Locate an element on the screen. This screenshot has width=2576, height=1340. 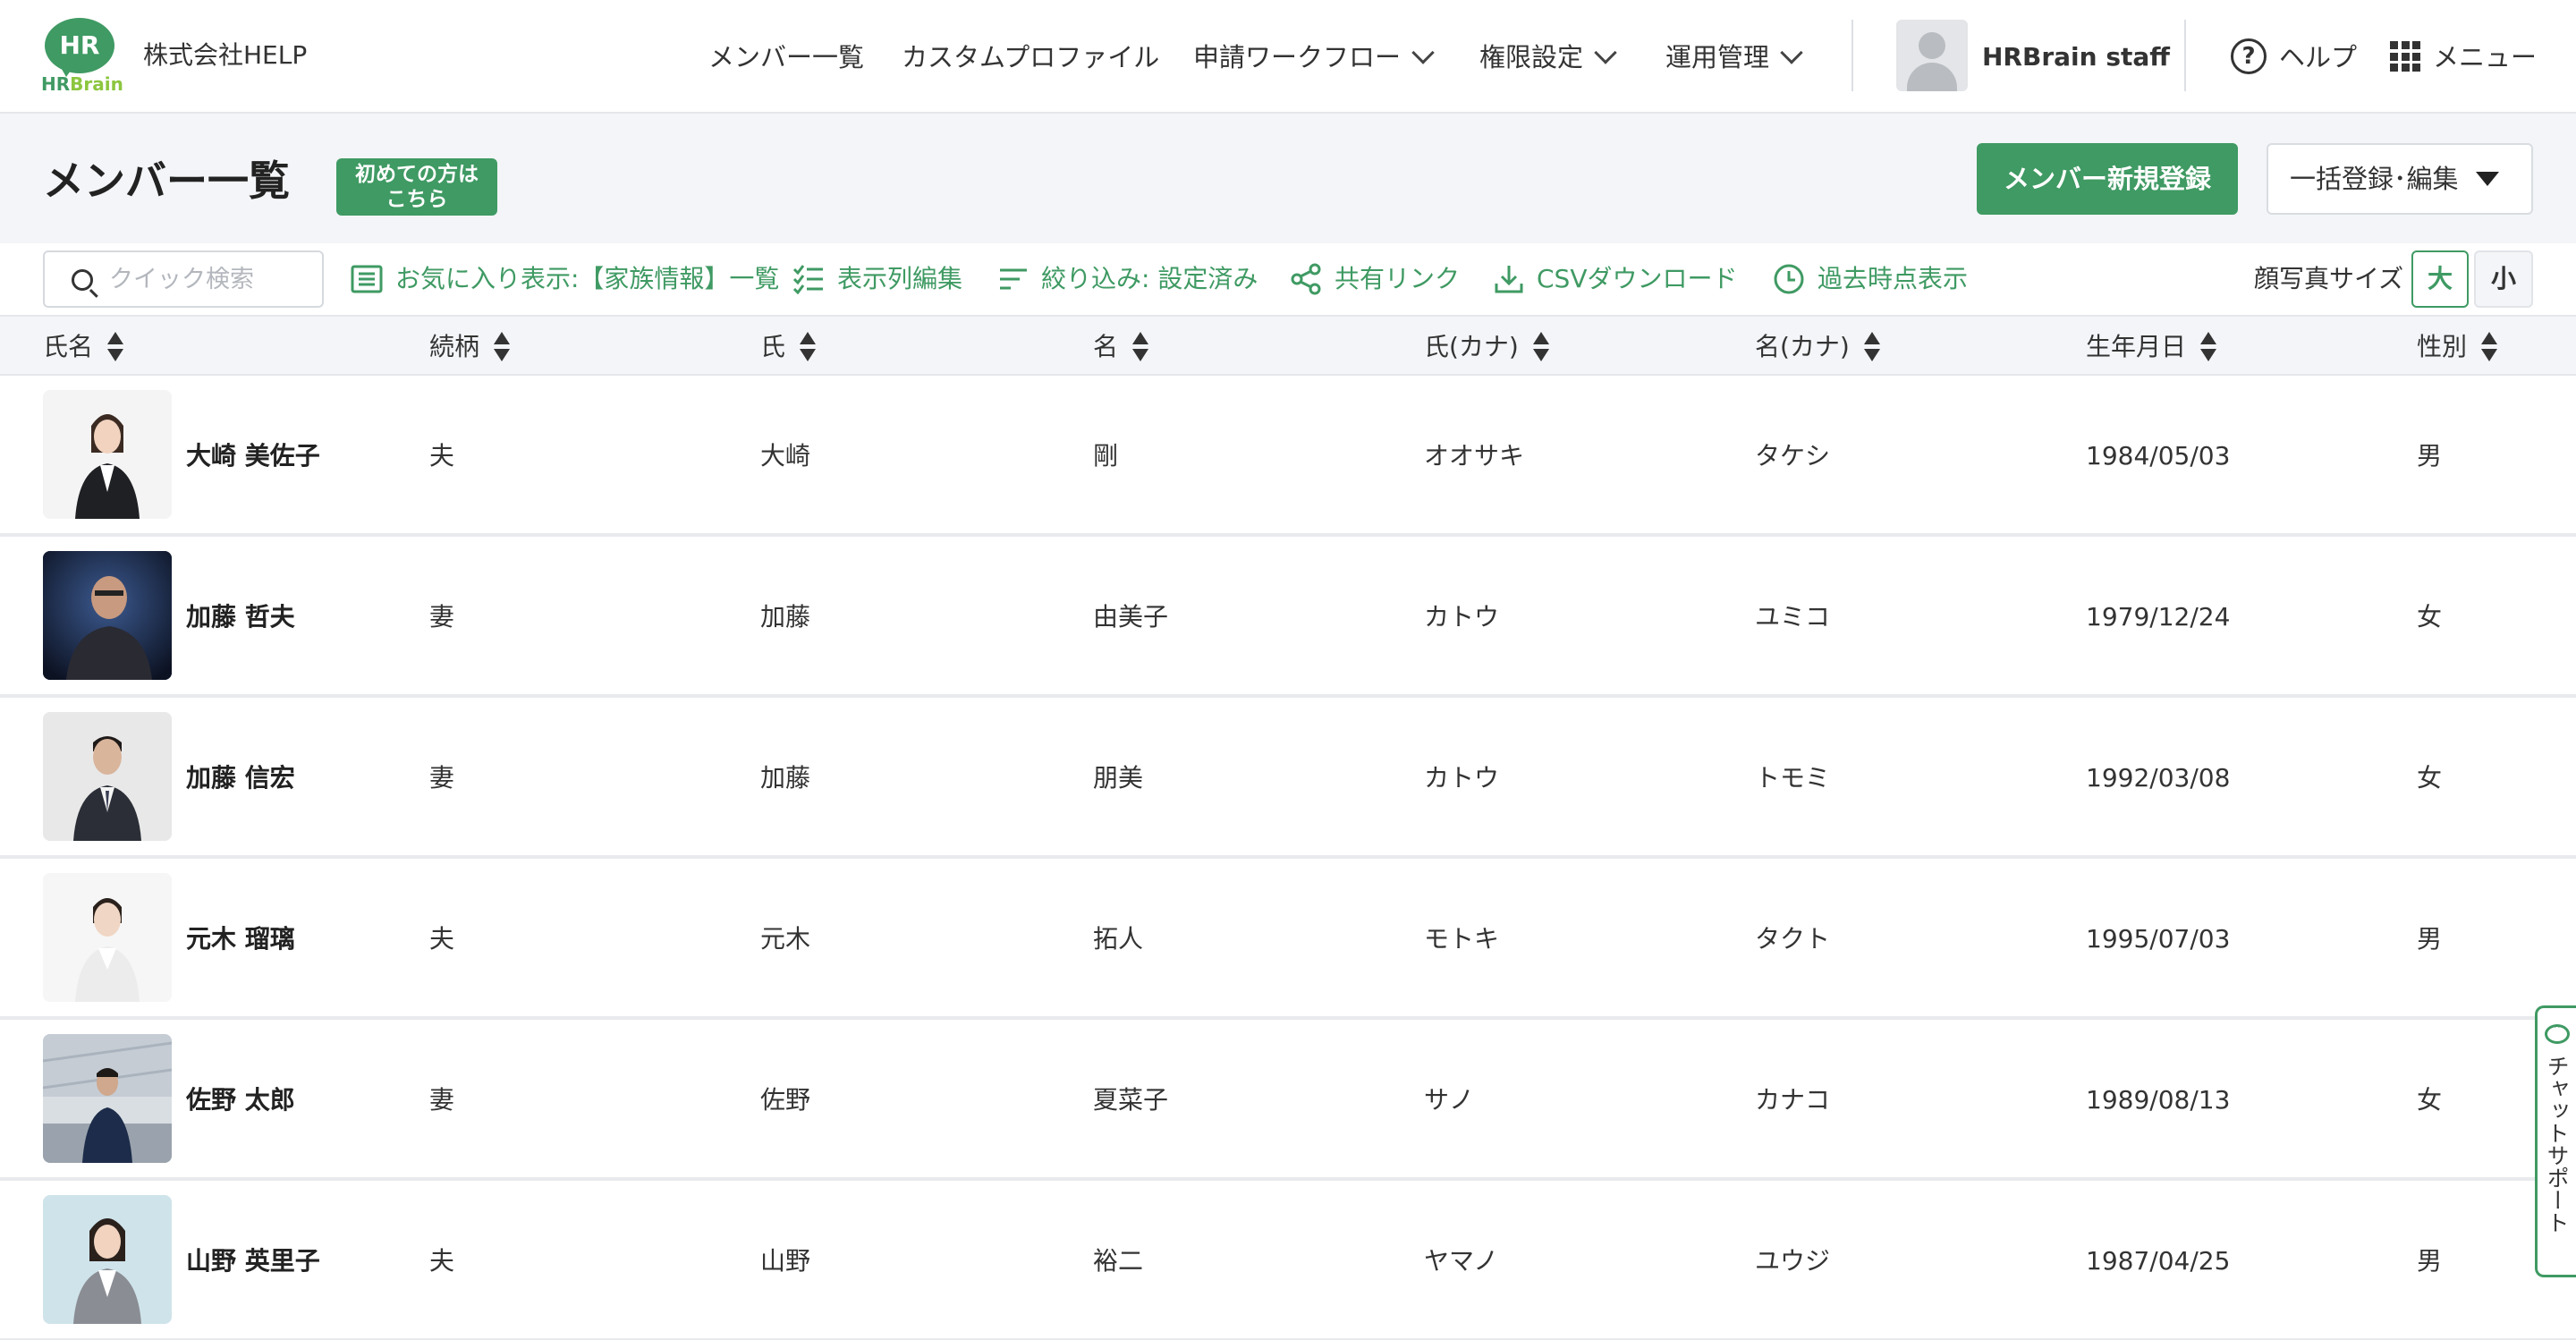
cell-birthdate: 1992/03/08 is located at coordinates (2158, 778).